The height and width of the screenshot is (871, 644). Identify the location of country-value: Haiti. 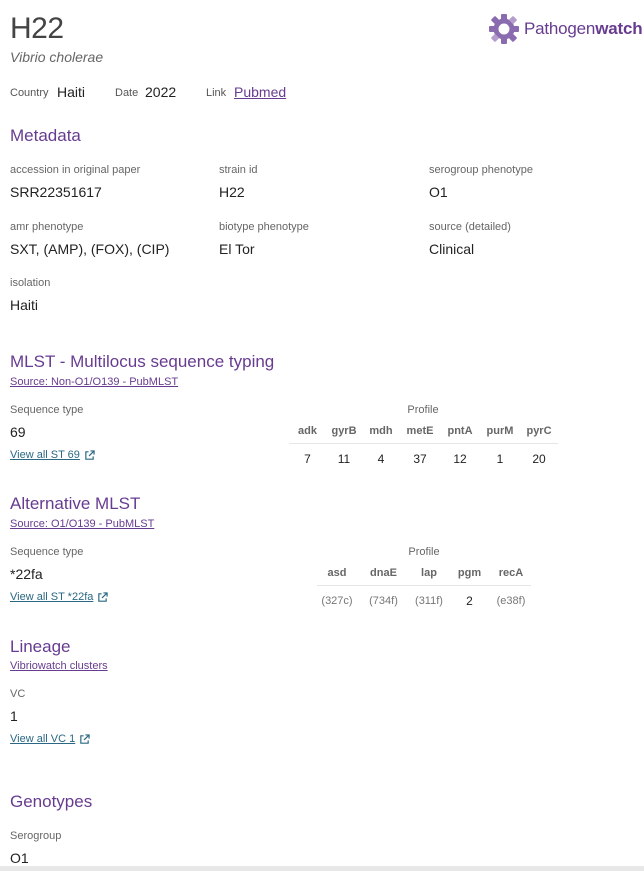
(71, 92).